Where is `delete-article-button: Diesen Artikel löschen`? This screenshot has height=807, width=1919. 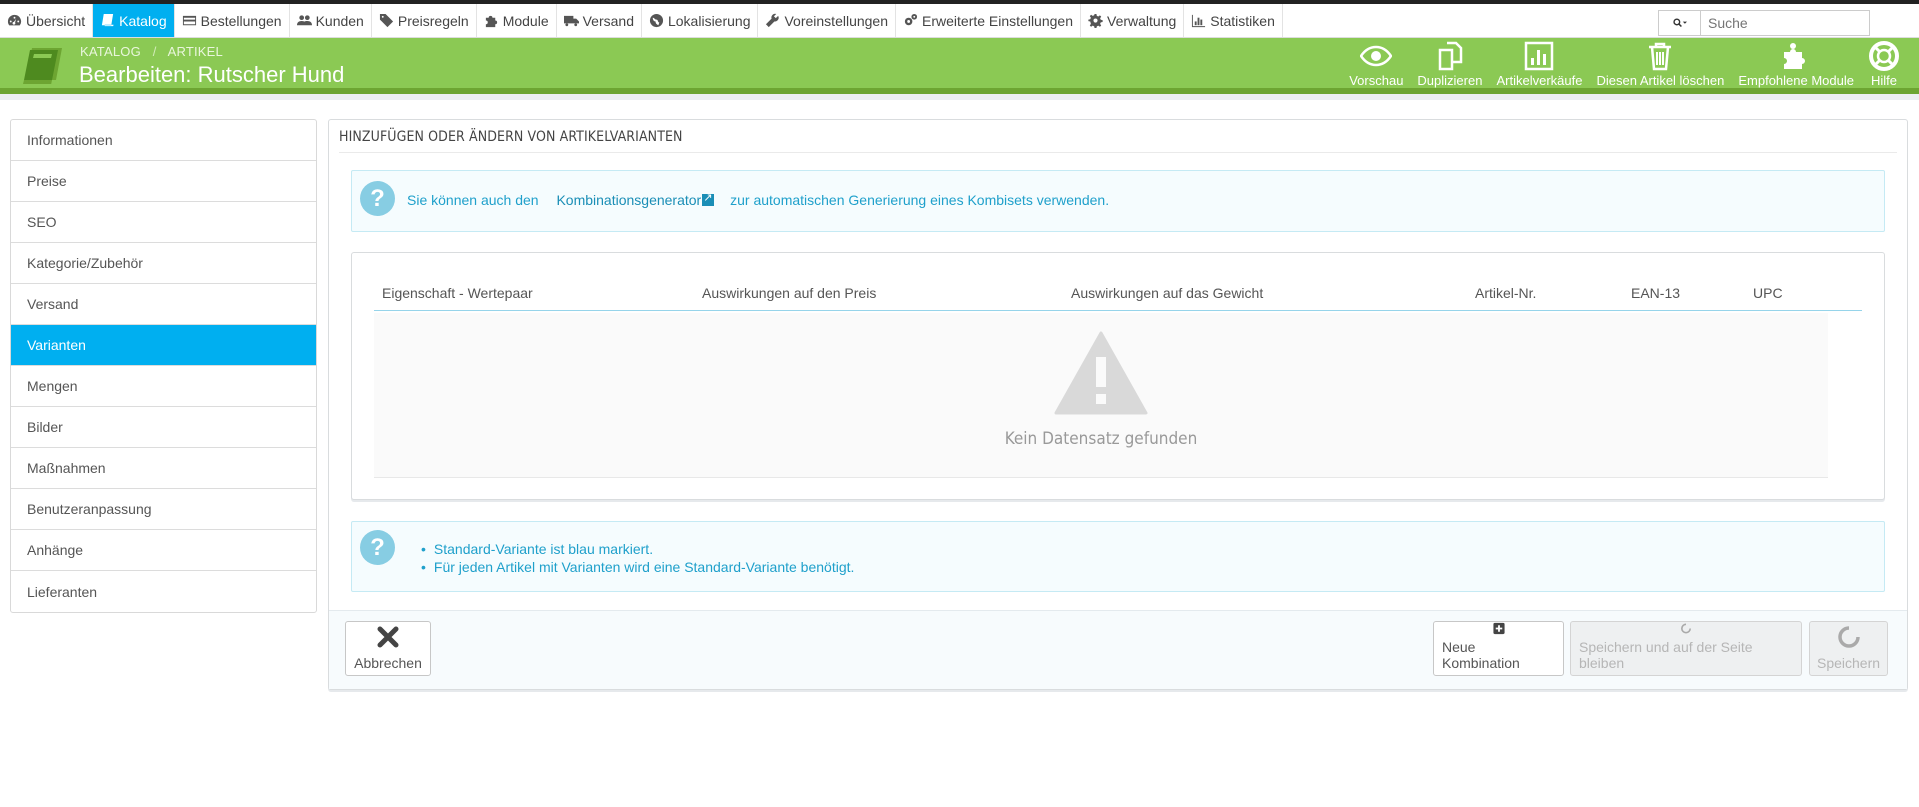
delete-article-button: Diesen Artikel löschen is located at coordinates (1660, 66).